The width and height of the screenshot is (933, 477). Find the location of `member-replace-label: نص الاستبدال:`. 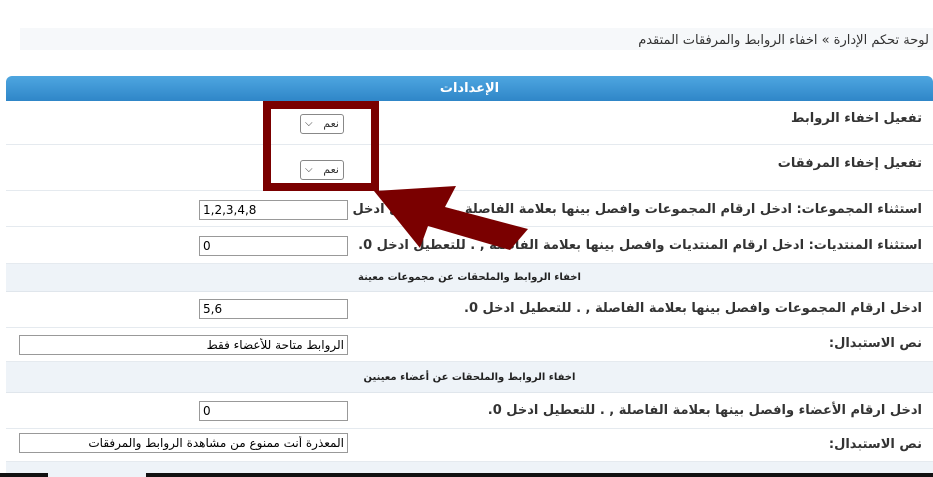

member-replace-label: نص الاستبدال: is located at coordinates (875, 444).